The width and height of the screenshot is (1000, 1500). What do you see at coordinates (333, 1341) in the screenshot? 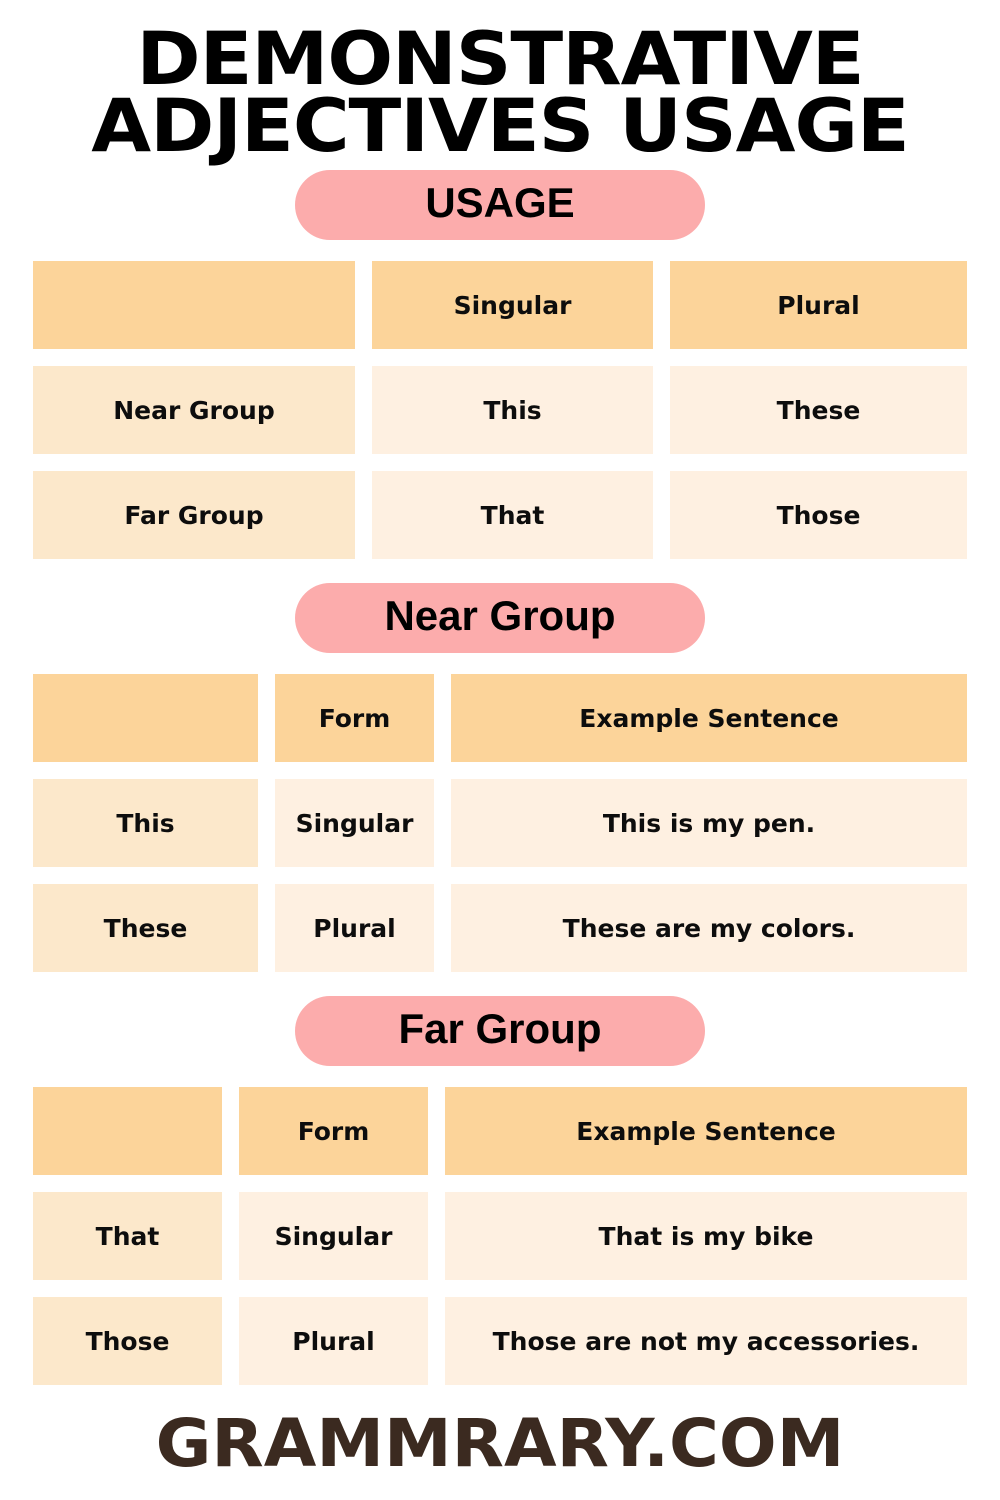
I see `far-row-1-form: Plural` at bounding box center [333, 1341].